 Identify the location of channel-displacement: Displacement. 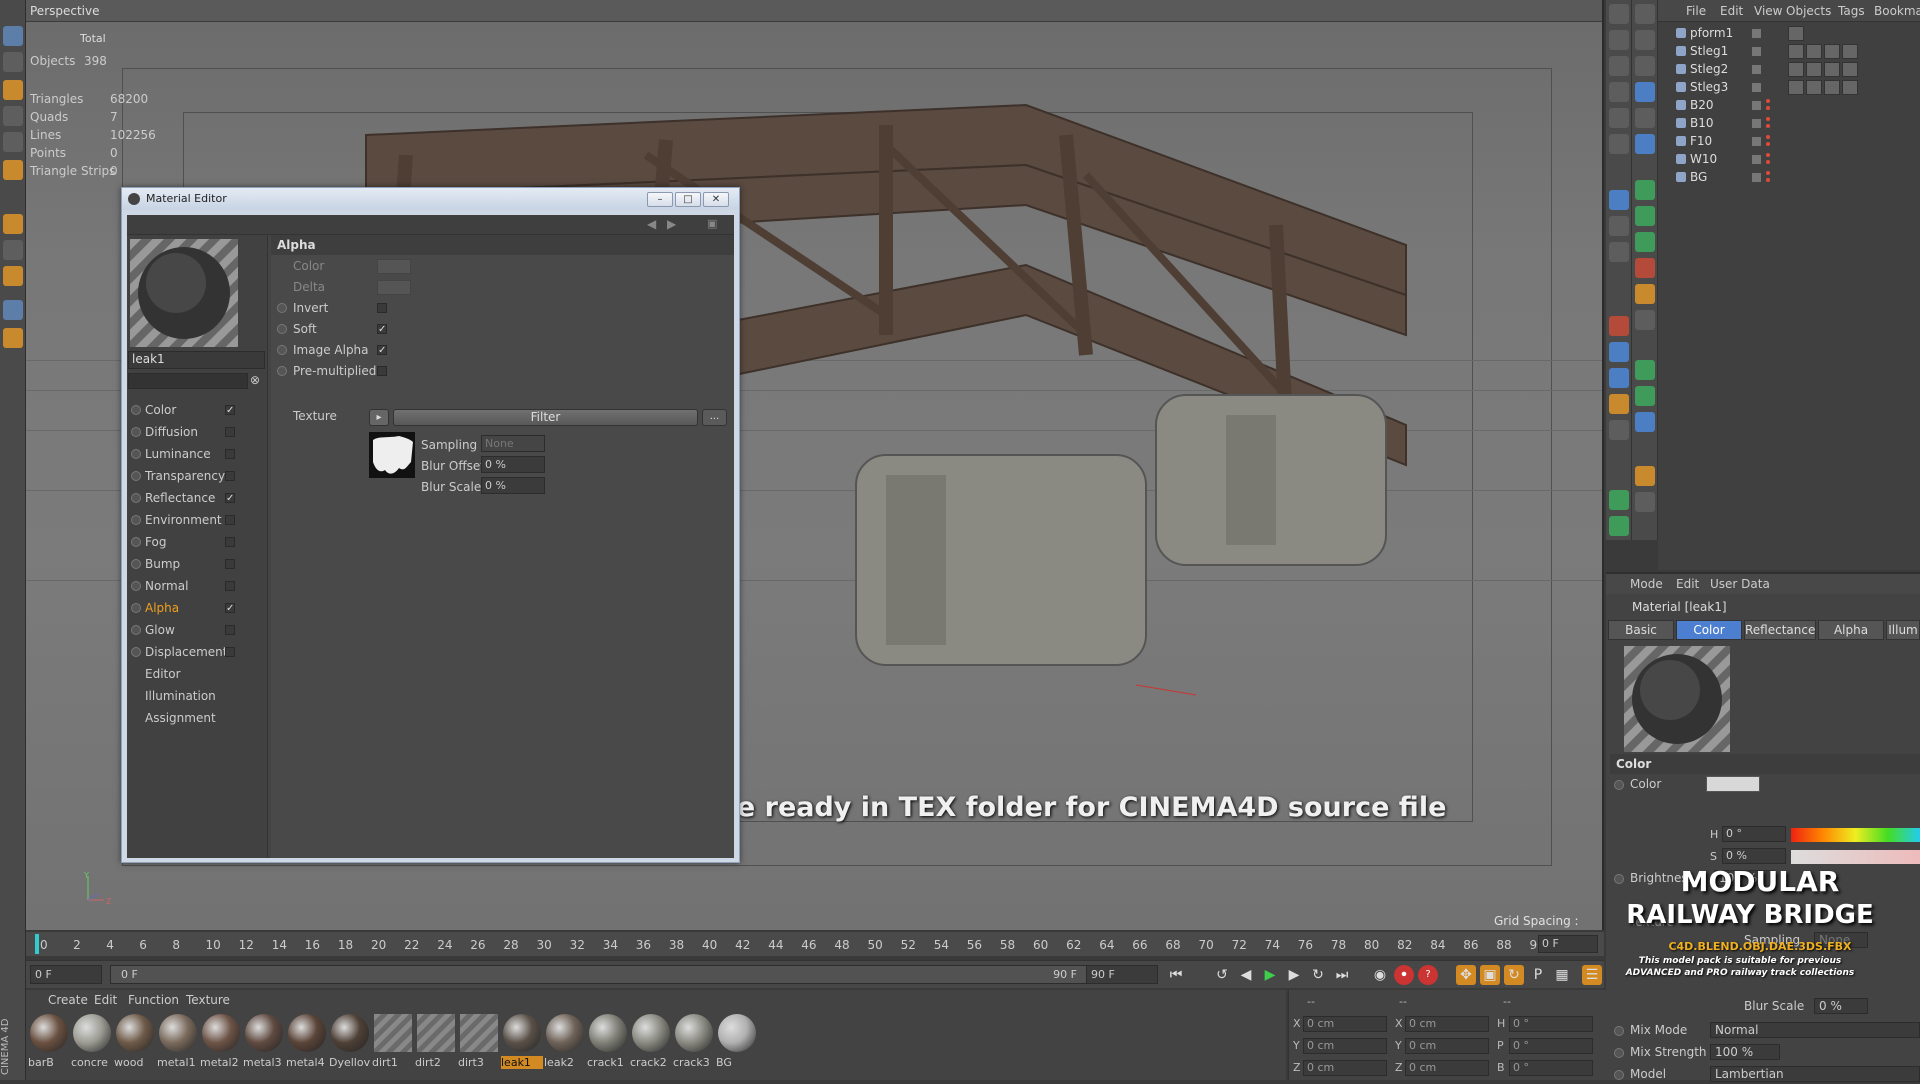
(196, 653).